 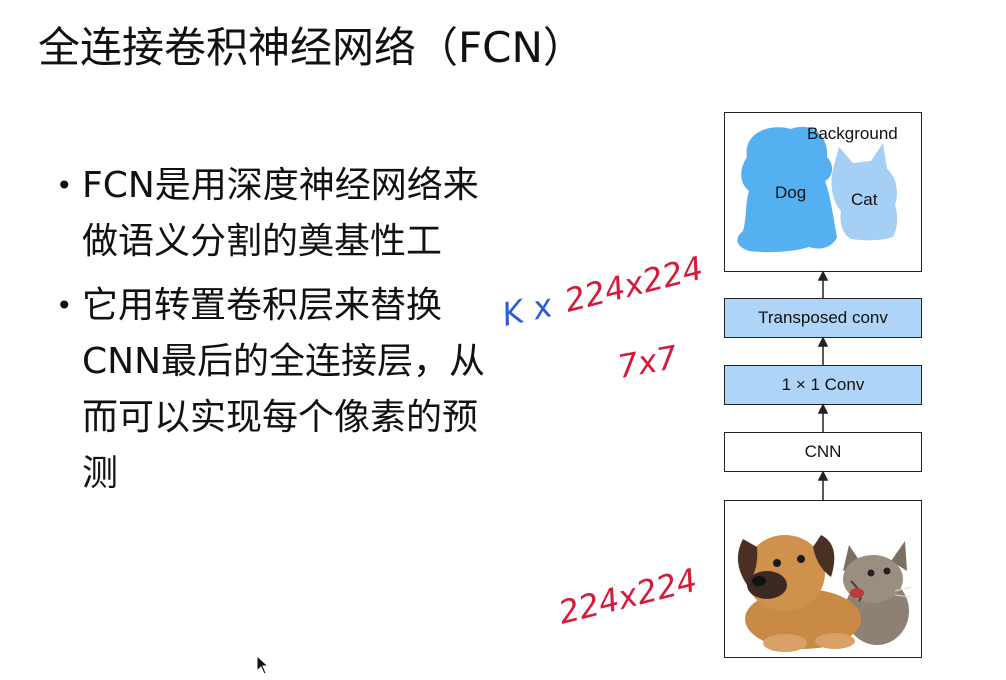 I want to click on annotation-mid-size: 7x7, so click(x=648, y=362).